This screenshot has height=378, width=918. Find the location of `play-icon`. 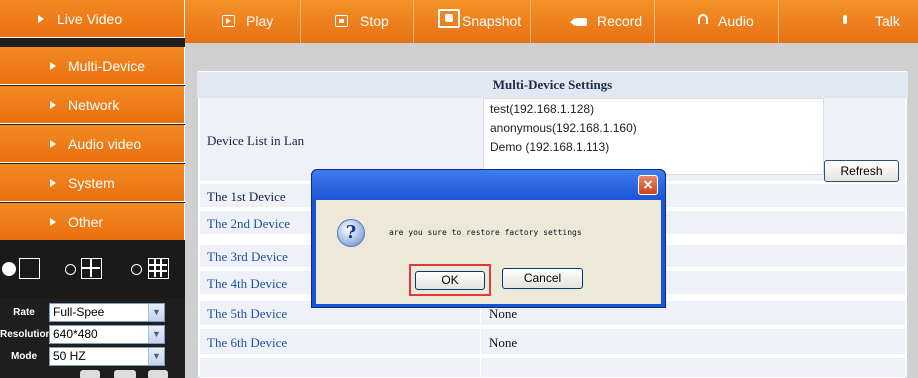

play-icon is located at coordinates (228, 21).